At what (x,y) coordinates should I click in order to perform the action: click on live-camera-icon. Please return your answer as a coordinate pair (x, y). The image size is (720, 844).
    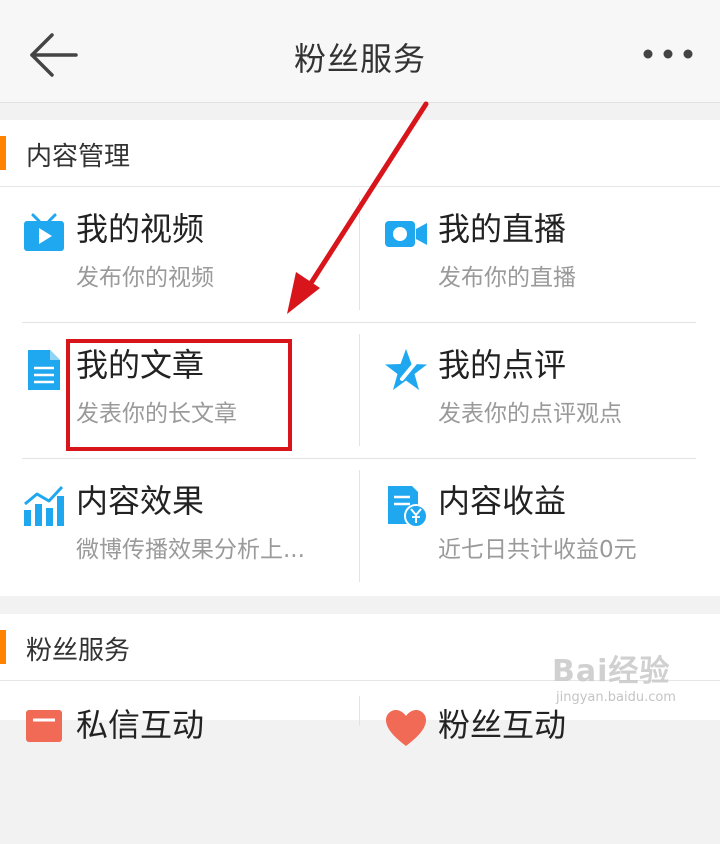
    Looking at the image, I should click on (406, 234).